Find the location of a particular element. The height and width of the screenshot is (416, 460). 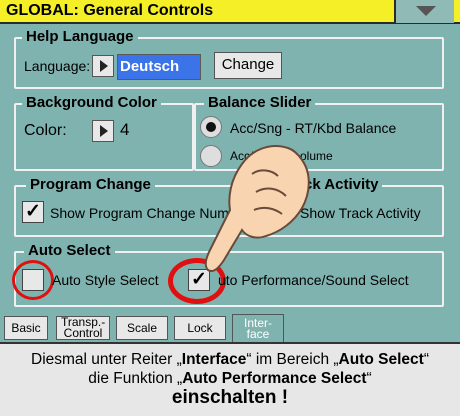

auto-style-select-label: Auto Style Select is located at coordinates (105, 280).